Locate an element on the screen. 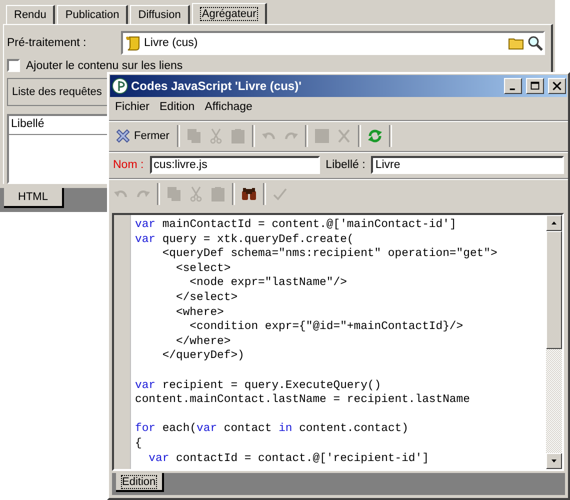 This screenshot has width=570, height=500. binoculars-icon is located at coordinates (249, 194).